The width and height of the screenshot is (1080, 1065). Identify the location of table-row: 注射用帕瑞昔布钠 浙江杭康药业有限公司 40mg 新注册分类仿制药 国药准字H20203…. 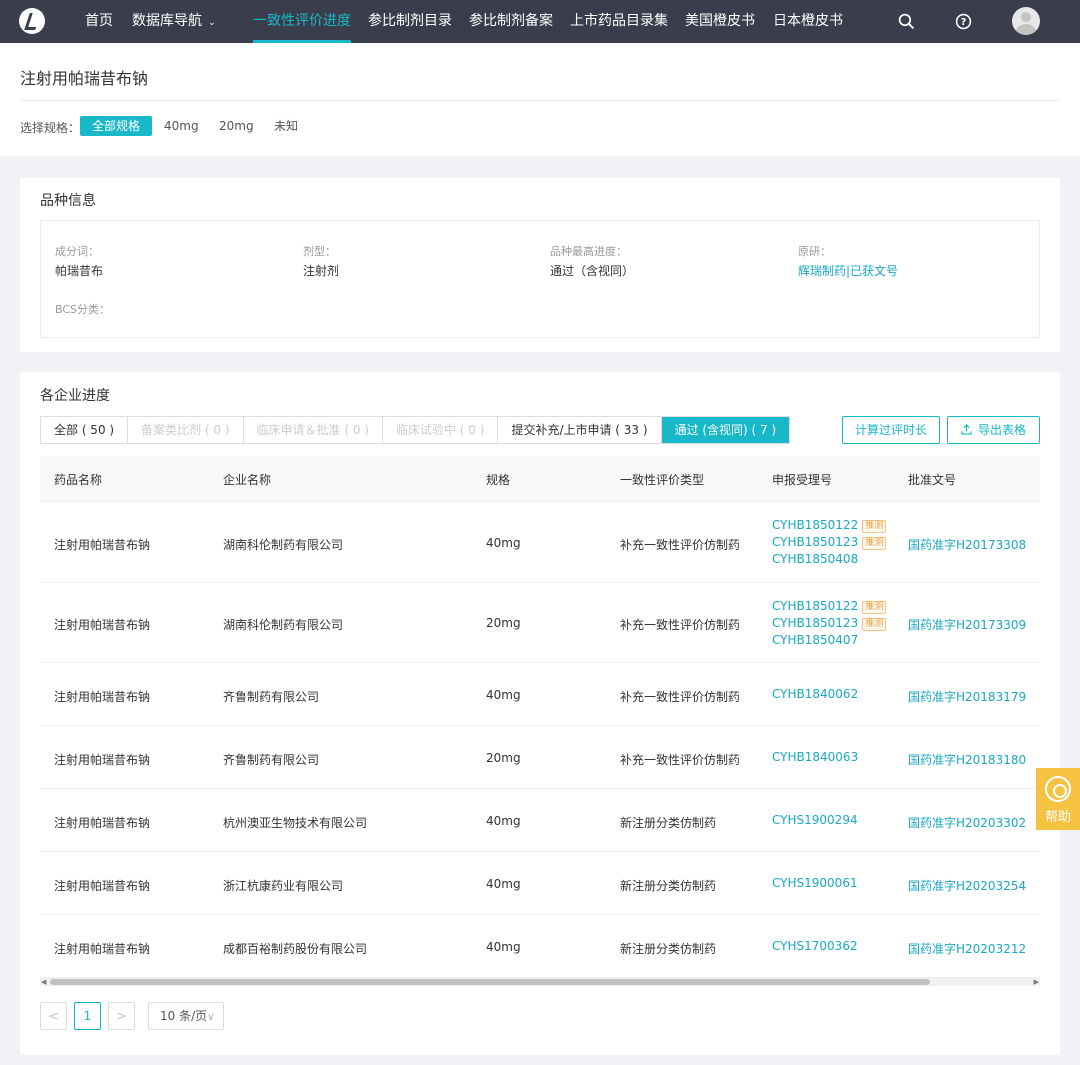
(540, 883).